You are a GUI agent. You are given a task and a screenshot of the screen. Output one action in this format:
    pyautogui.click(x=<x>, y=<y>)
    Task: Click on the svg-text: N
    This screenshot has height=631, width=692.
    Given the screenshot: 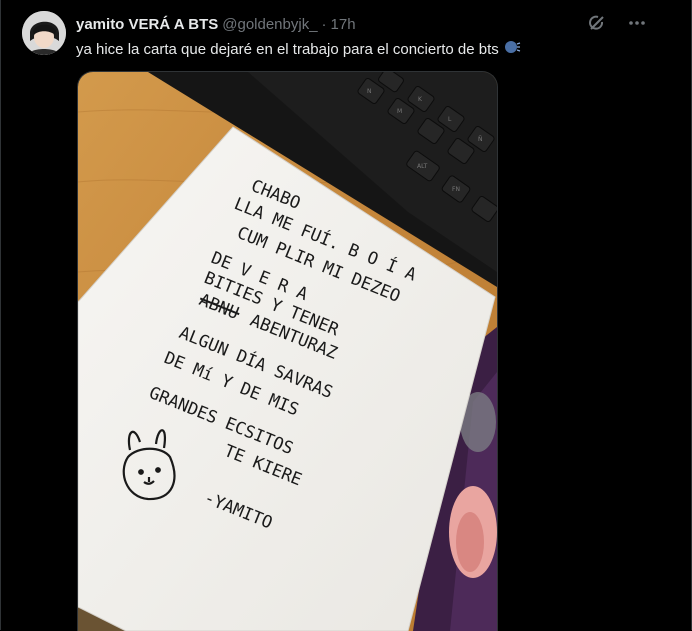 What is the action you would take?
    pyautogui.click(x=369, y=91)
    